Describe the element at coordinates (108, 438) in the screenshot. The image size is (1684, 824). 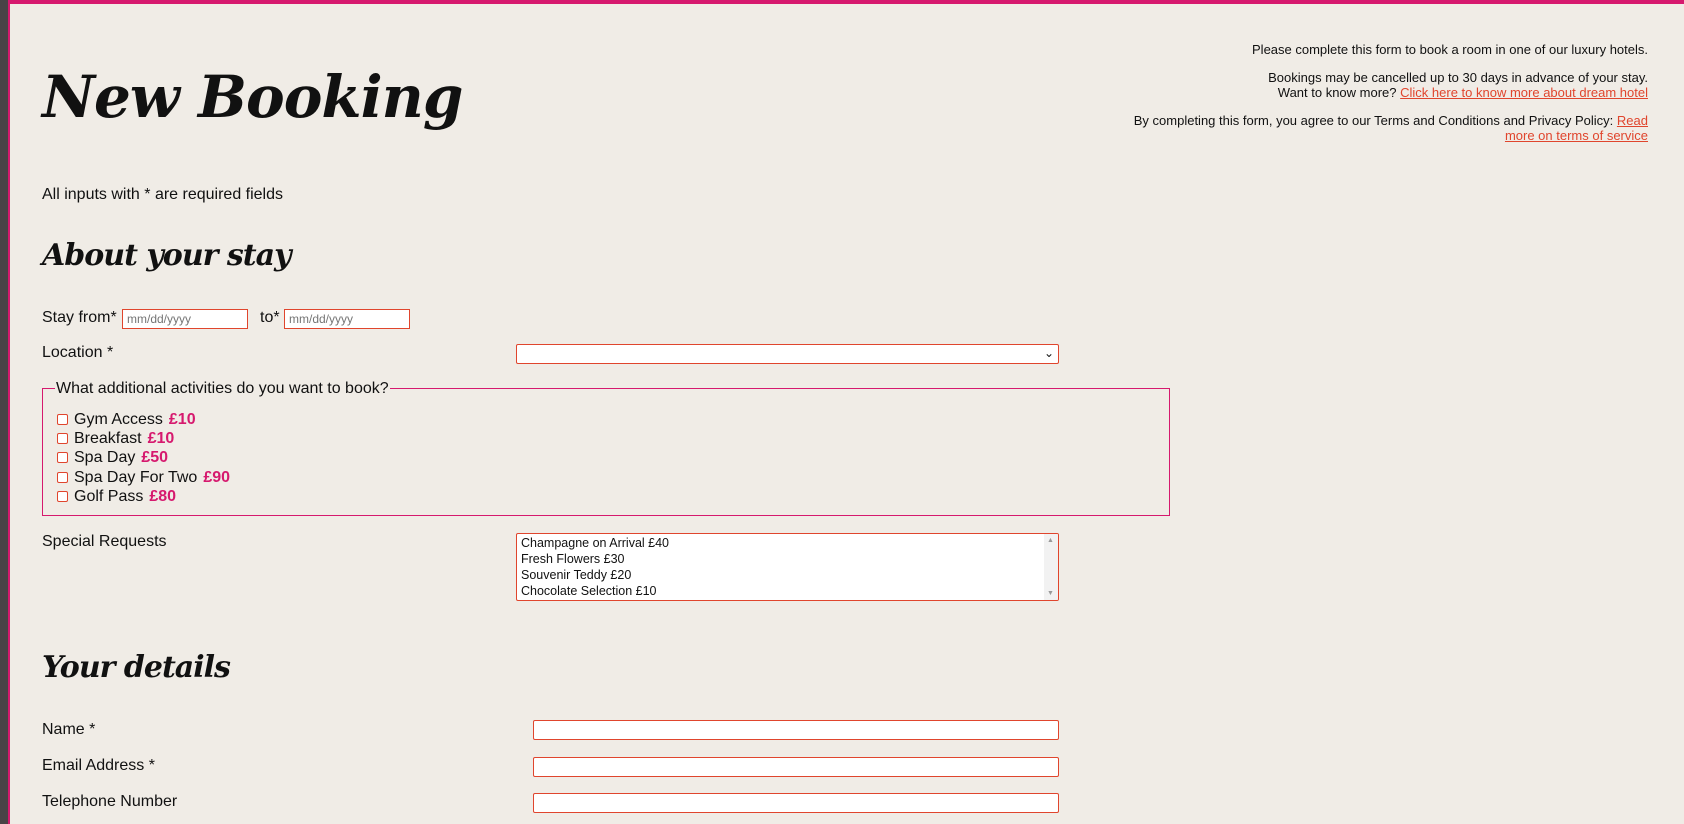
I see `activity-label: Breakfast` at that location.